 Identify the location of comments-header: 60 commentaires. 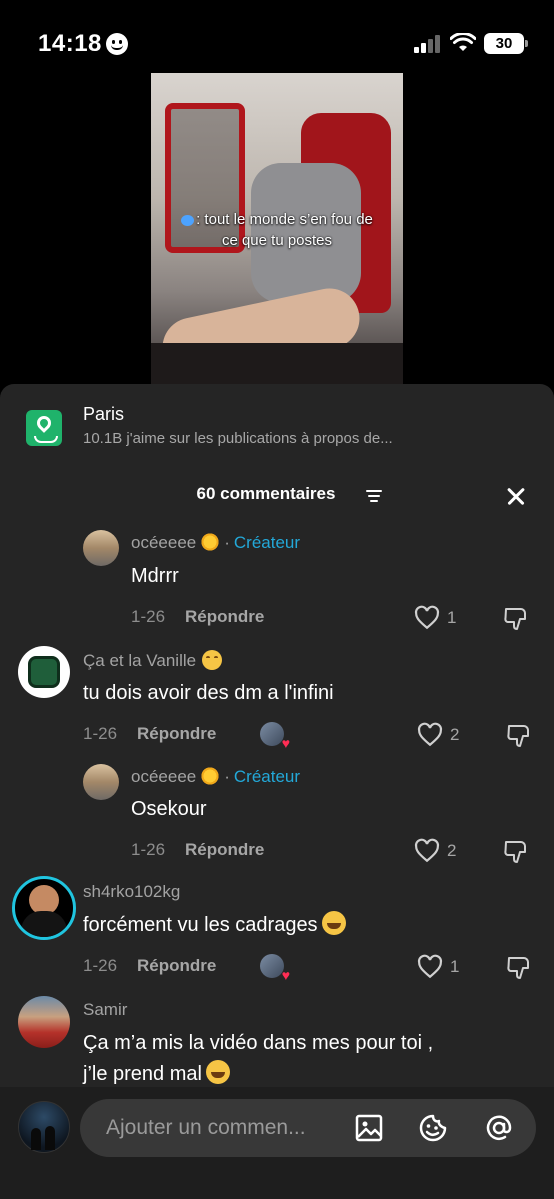
(277, 497).